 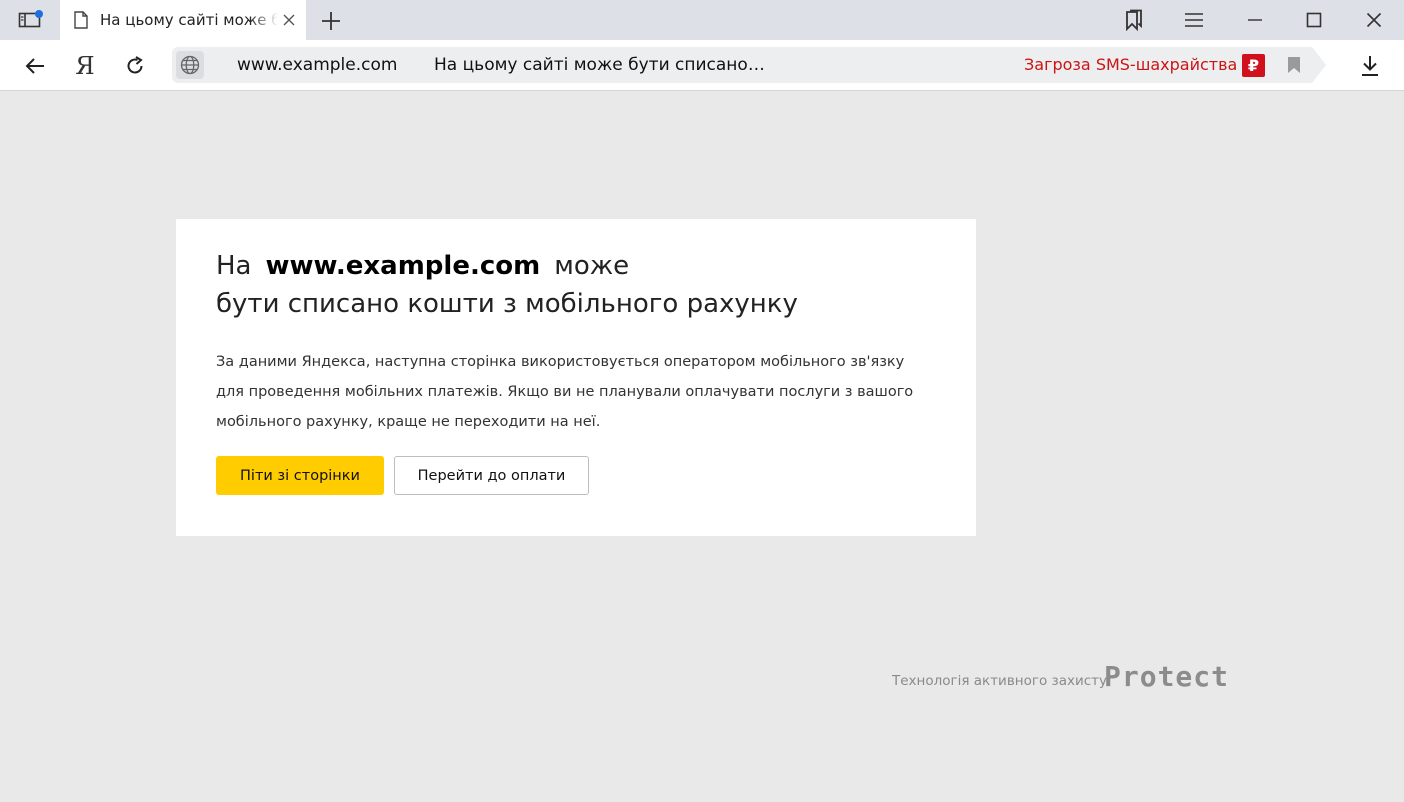 What do you see at coordinates (1294, 65) in the screenshot?
I see `bookmark-icon` at bounding box center [1294, 65].